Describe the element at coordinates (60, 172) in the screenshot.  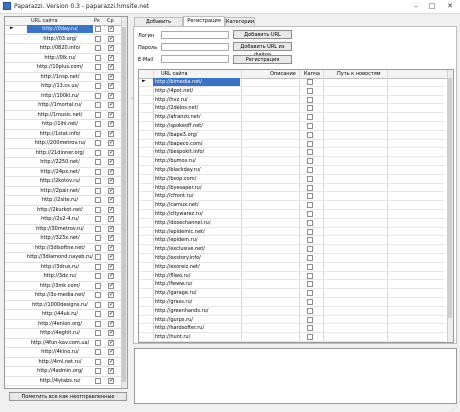
I see `site-url-cell: http://24px.net/` at that location.